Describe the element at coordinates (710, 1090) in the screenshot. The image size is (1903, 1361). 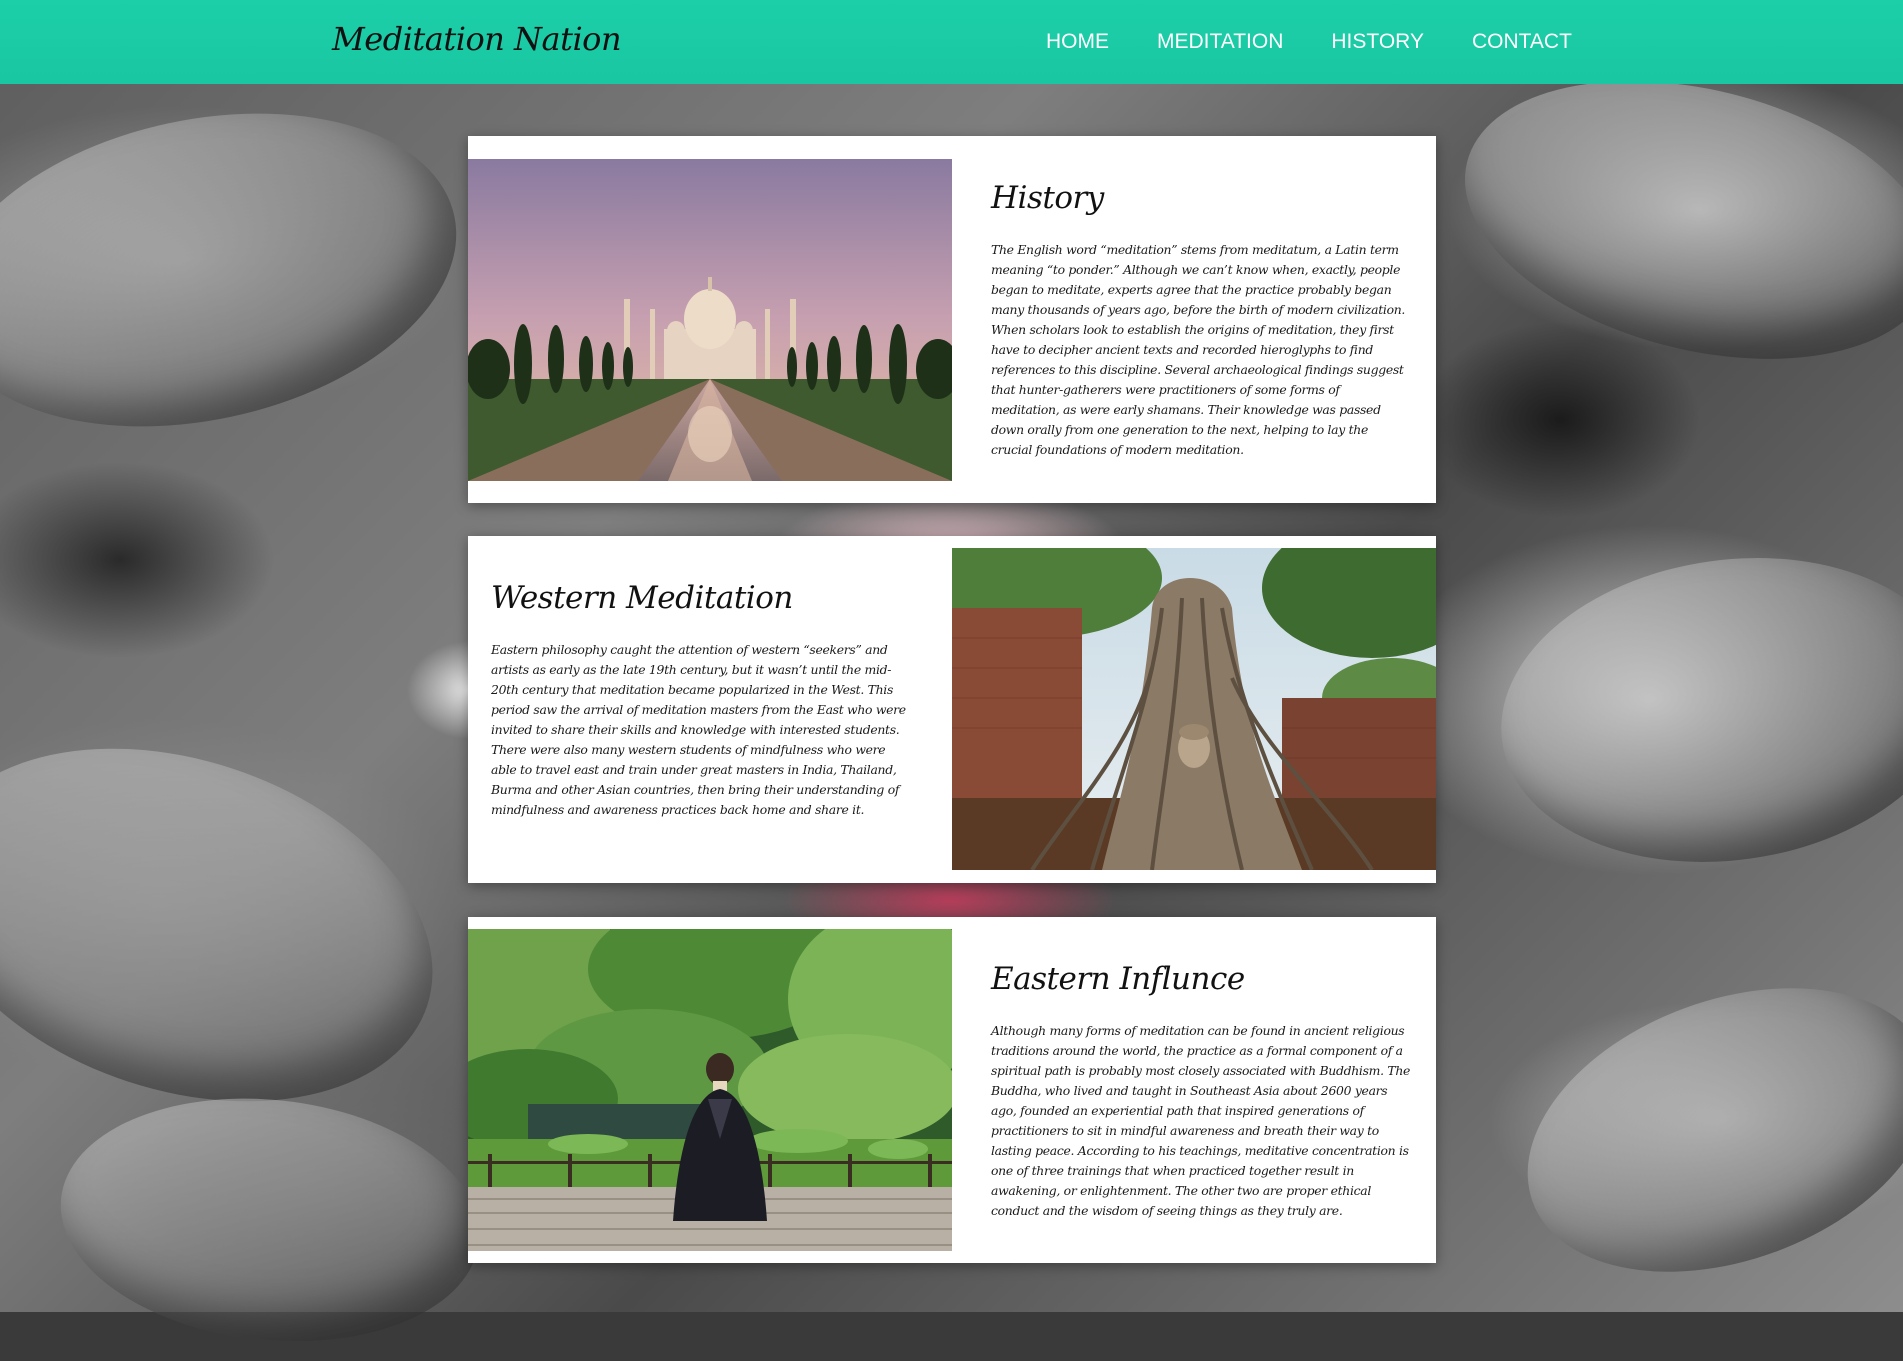
I see `monk-garden-photo` at that location.